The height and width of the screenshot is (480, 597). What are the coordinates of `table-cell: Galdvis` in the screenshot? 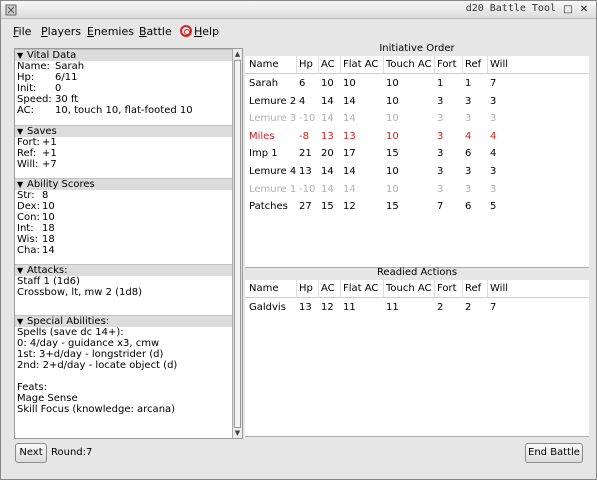 It's located at (267, 307).